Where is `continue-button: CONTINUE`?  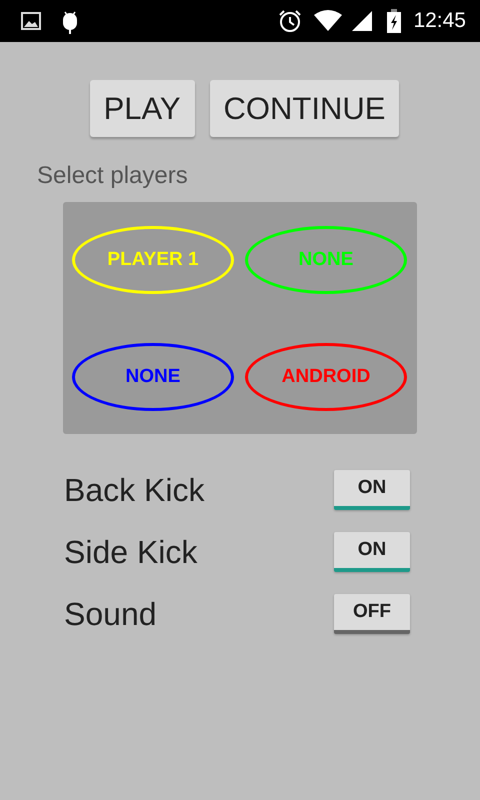
continue-button: CONTINUE is located at coordinates (305, 108).